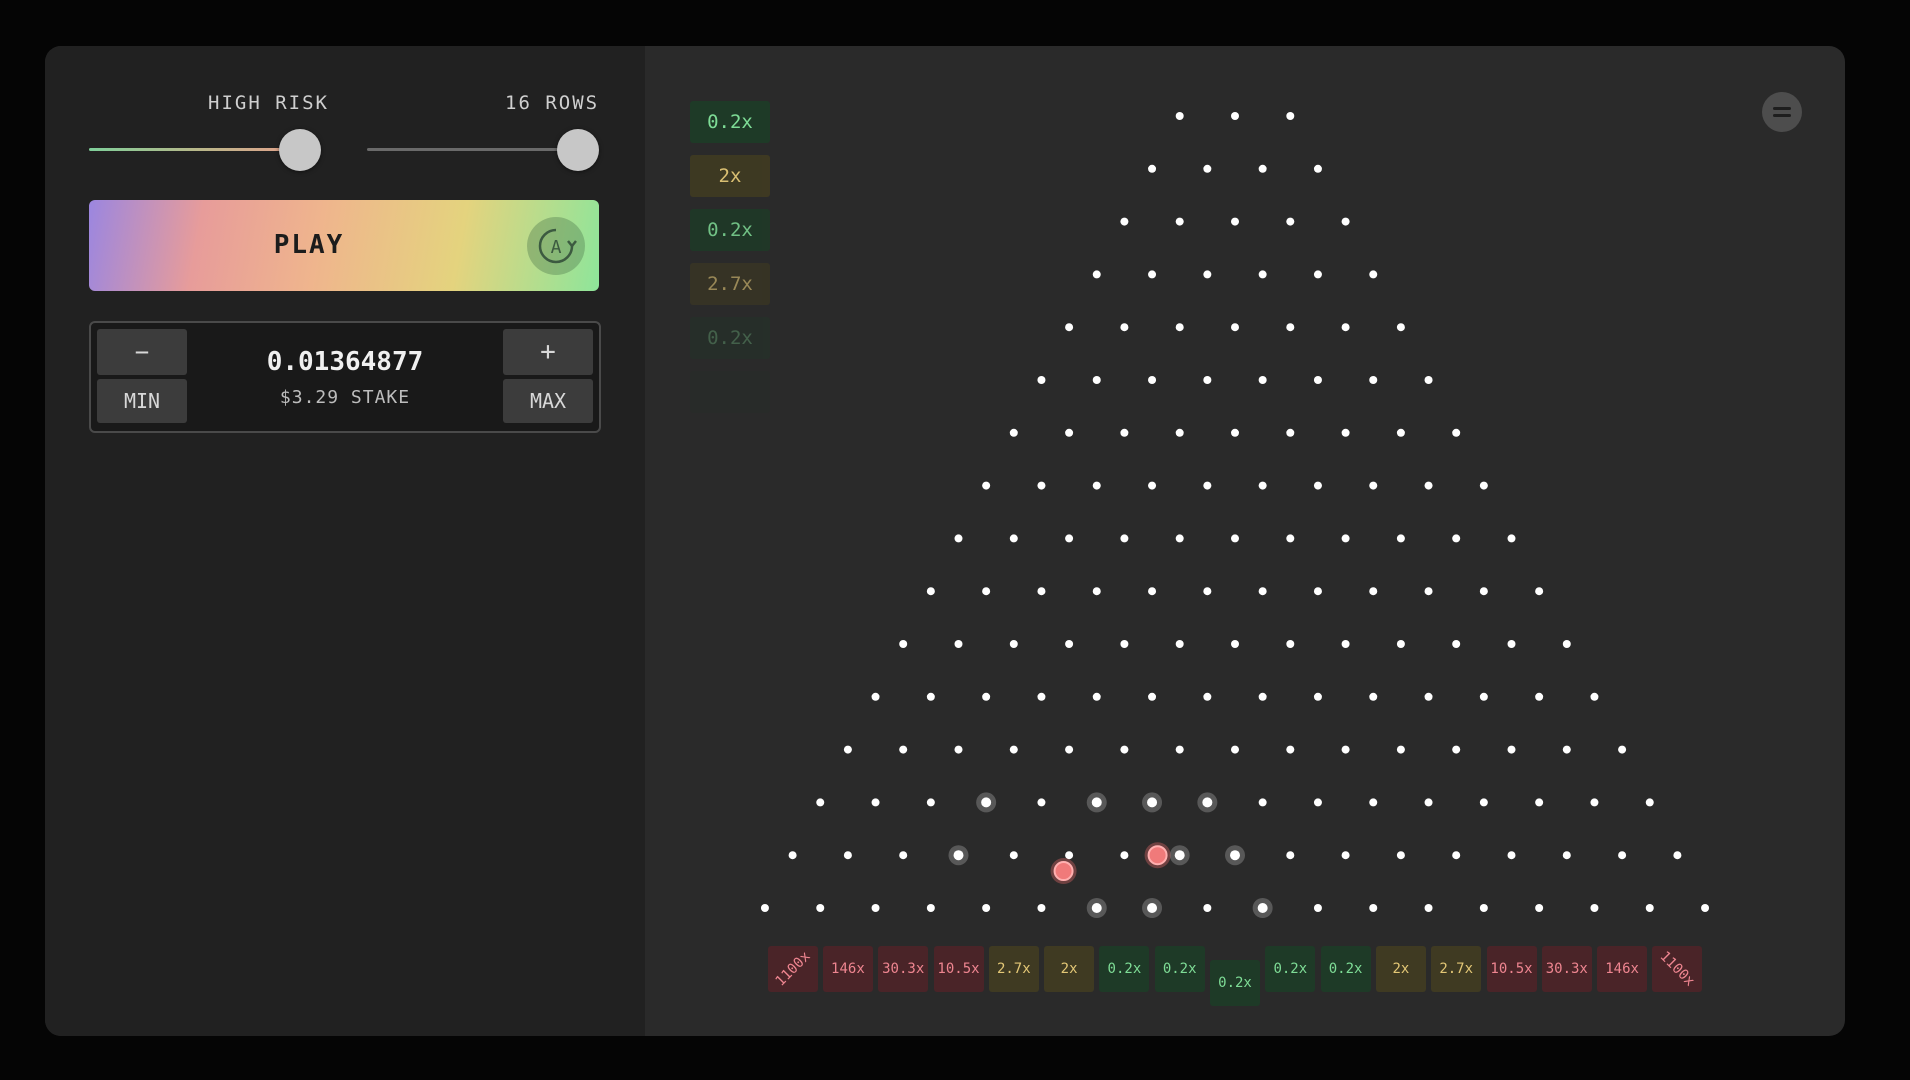 Image resolution: width=1910 pixels, height=1080 pixels. I want to click on increase-stake-button: +, so click(548, 352).